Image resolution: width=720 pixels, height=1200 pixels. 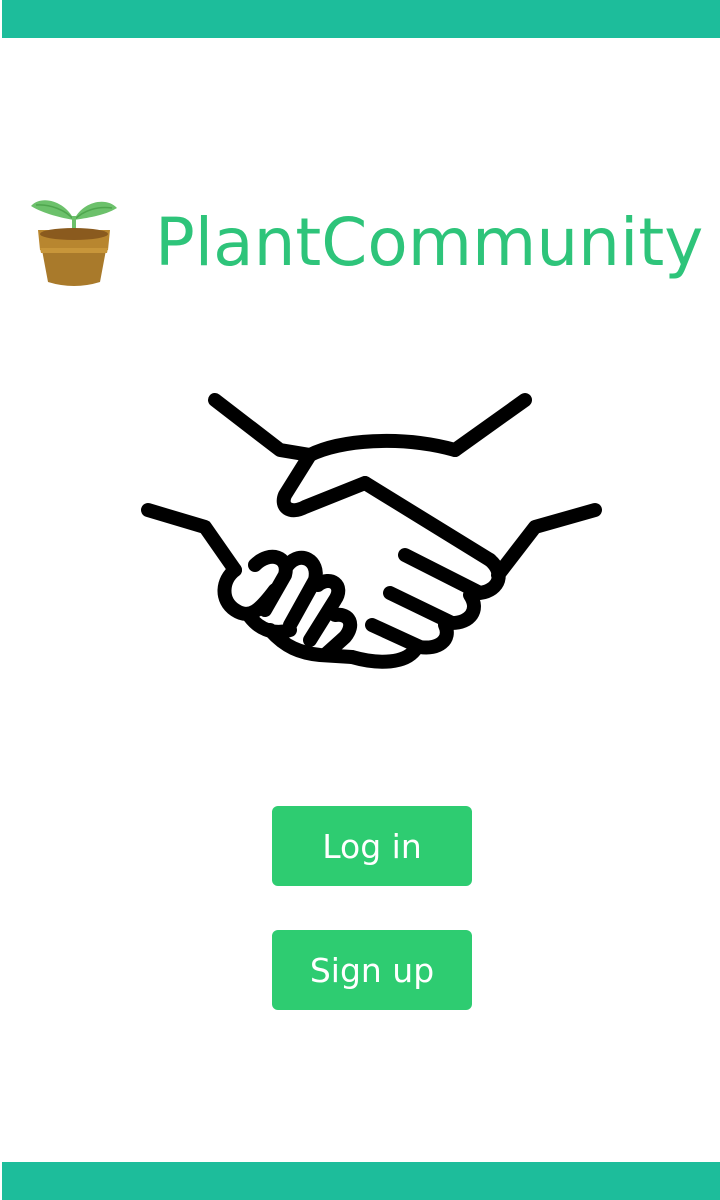 I want to click on app-title: PlantCommunity, so click(x=429, y=242).